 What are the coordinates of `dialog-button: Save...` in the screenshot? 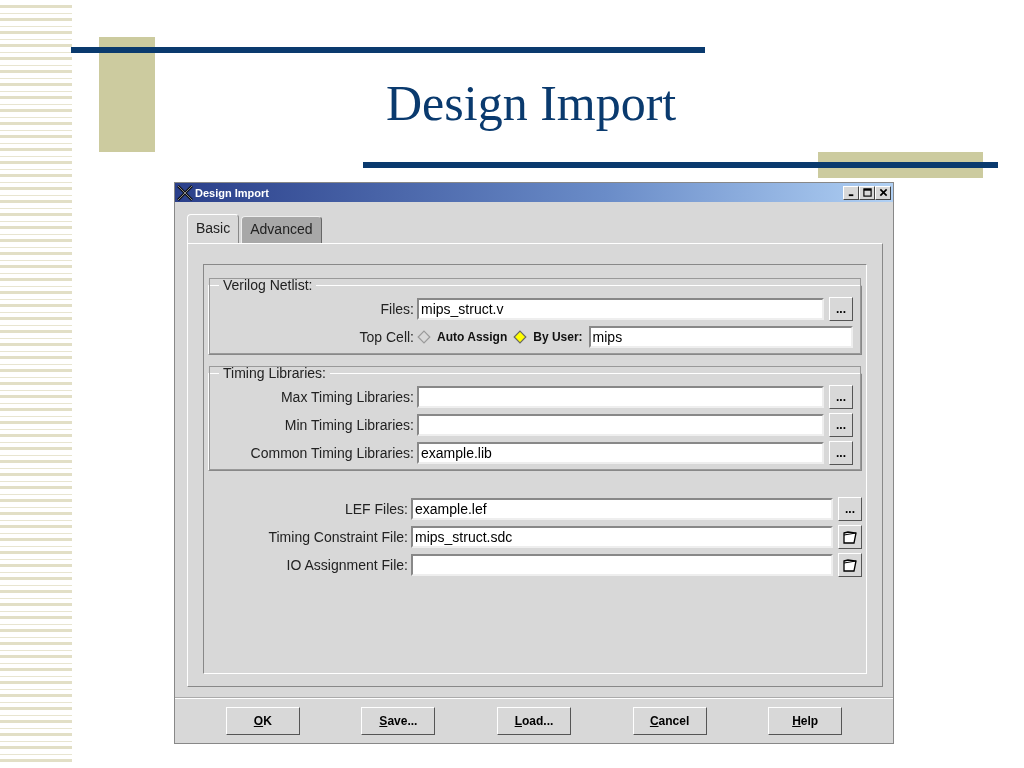 It's located at (398, 721).